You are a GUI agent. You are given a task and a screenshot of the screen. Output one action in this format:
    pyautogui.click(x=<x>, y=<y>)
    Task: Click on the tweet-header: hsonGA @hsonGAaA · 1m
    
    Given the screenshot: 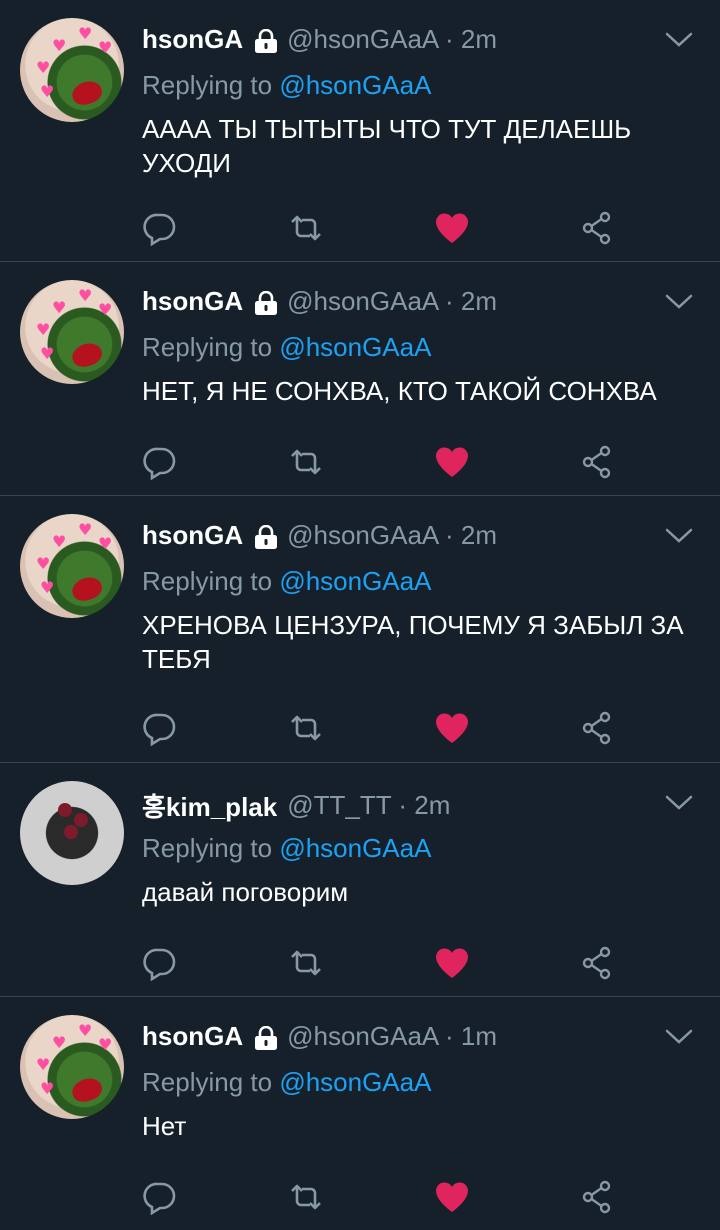 What is the action you would take?
    pyautogui.click(x=319, y=1036)
    